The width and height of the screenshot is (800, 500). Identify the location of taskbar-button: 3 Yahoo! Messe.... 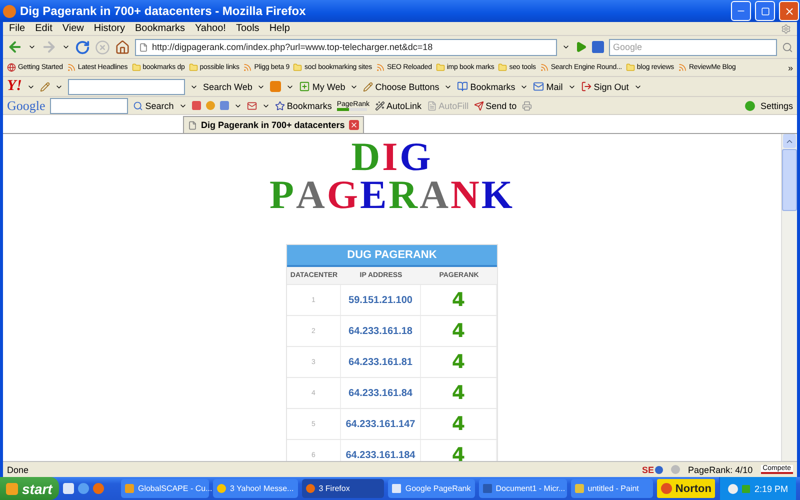
(255, 488).